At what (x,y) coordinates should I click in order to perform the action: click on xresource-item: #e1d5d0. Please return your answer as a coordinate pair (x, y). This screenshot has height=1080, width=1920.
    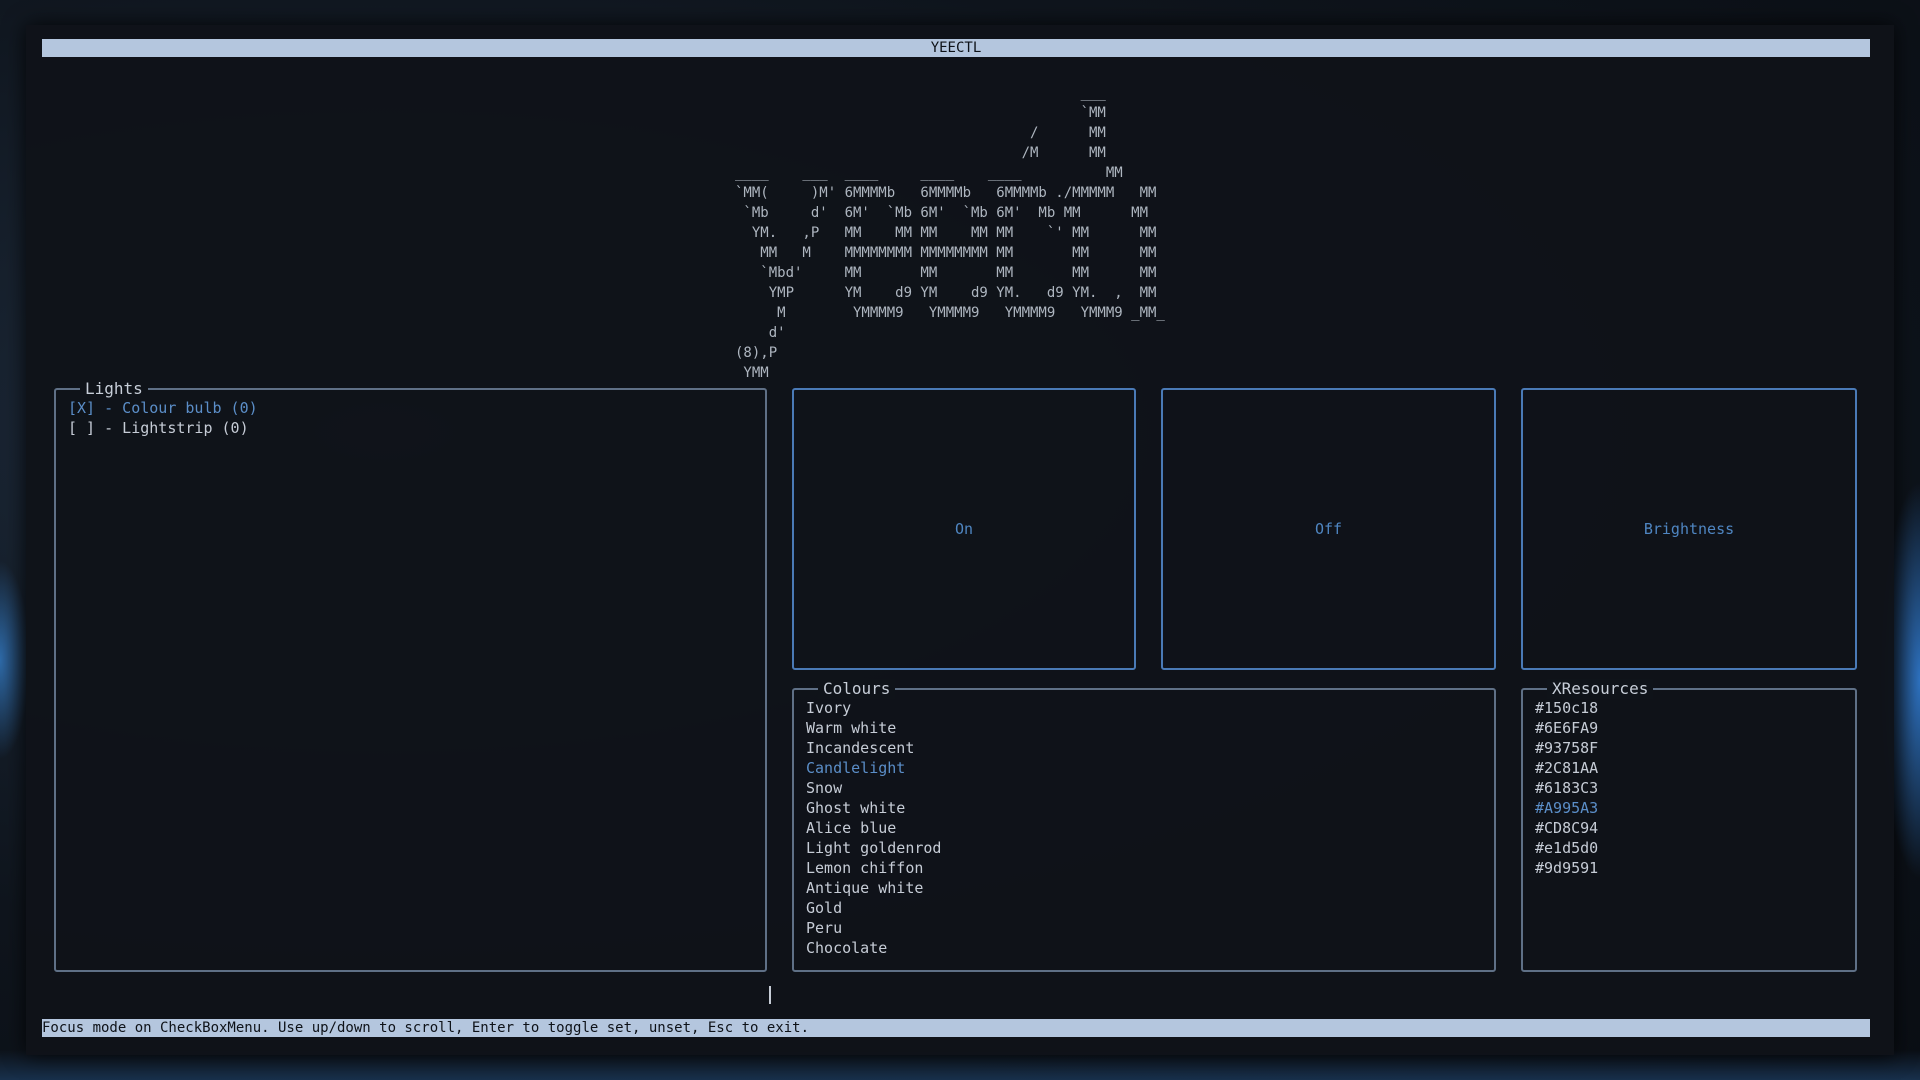
    Looking at the image, I should click on (1566, 848).